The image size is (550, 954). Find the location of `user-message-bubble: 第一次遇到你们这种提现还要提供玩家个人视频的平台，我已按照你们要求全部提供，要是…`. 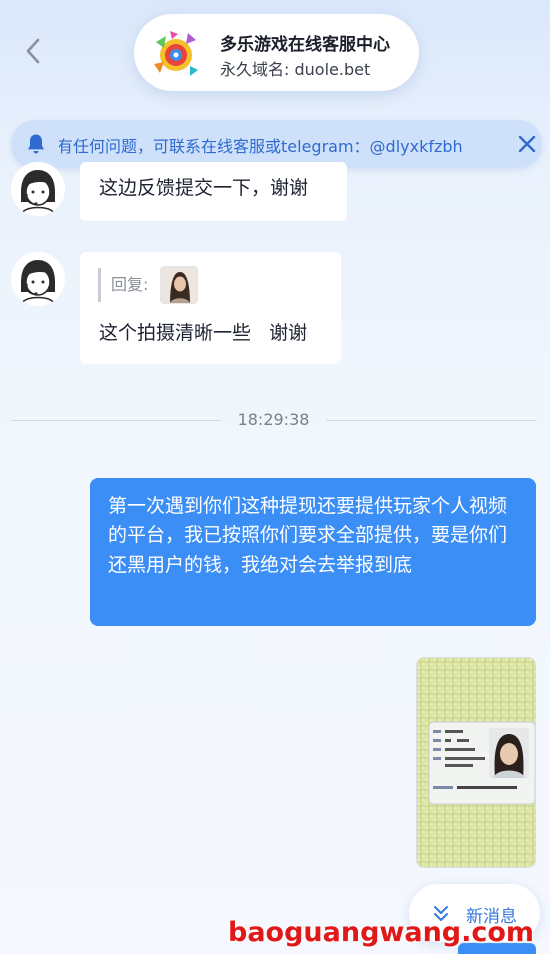

user-message-bubble: 第一次遇到你们这种提现还要提供玩家个人视频的平台，我已按照你们要求全部提供，要是… is located at coordinates (313, 552).